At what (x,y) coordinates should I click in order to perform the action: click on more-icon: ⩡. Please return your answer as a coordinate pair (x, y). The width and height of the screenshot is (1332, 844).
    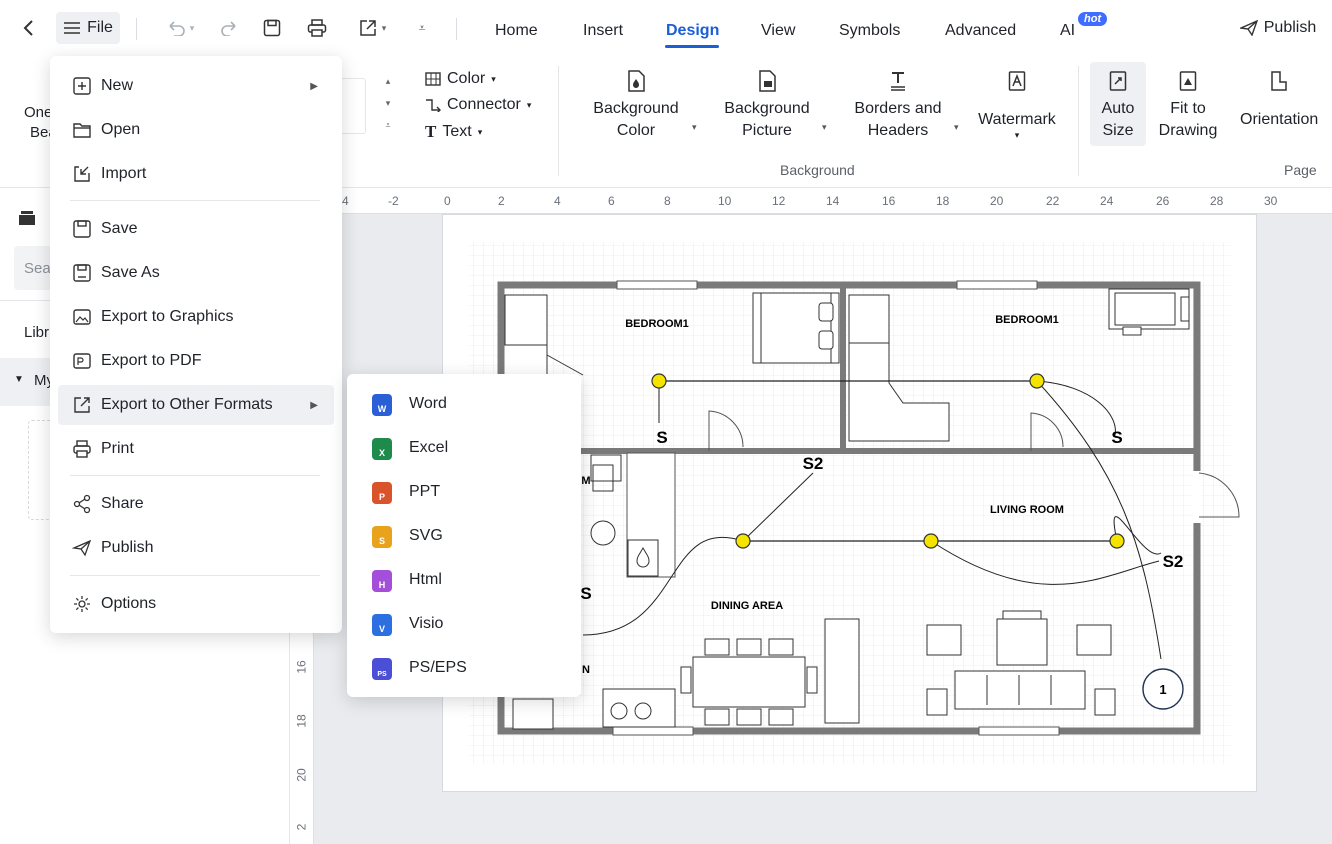
    Looking at the image, I should click on (422, 28).